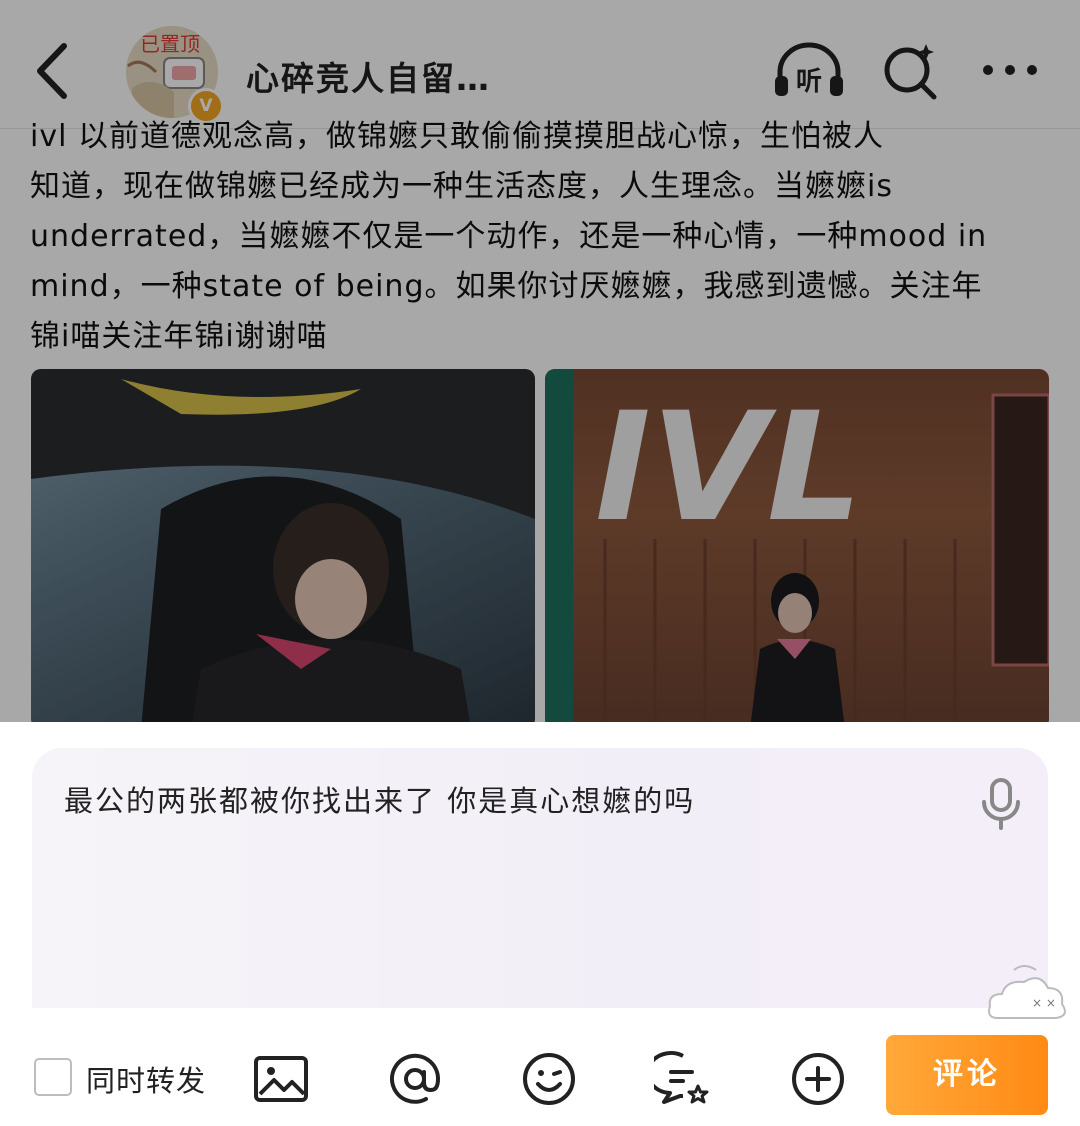  Describe the element at coordinates (146, 1079) in the screenshot. I see `repost-label: 同时转发` at that location.